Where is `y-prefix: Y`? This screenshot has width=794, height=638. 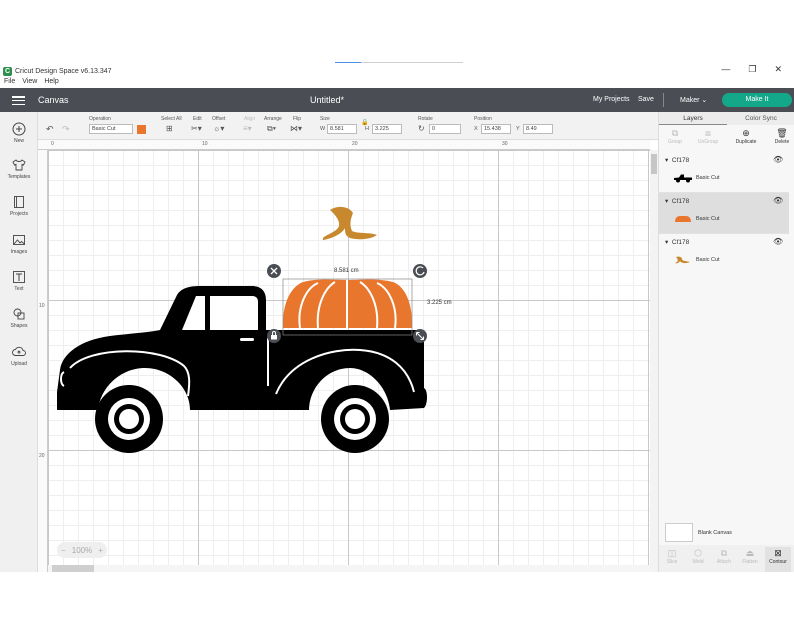
y-prefix: Y is located at coordinates (518, 129).